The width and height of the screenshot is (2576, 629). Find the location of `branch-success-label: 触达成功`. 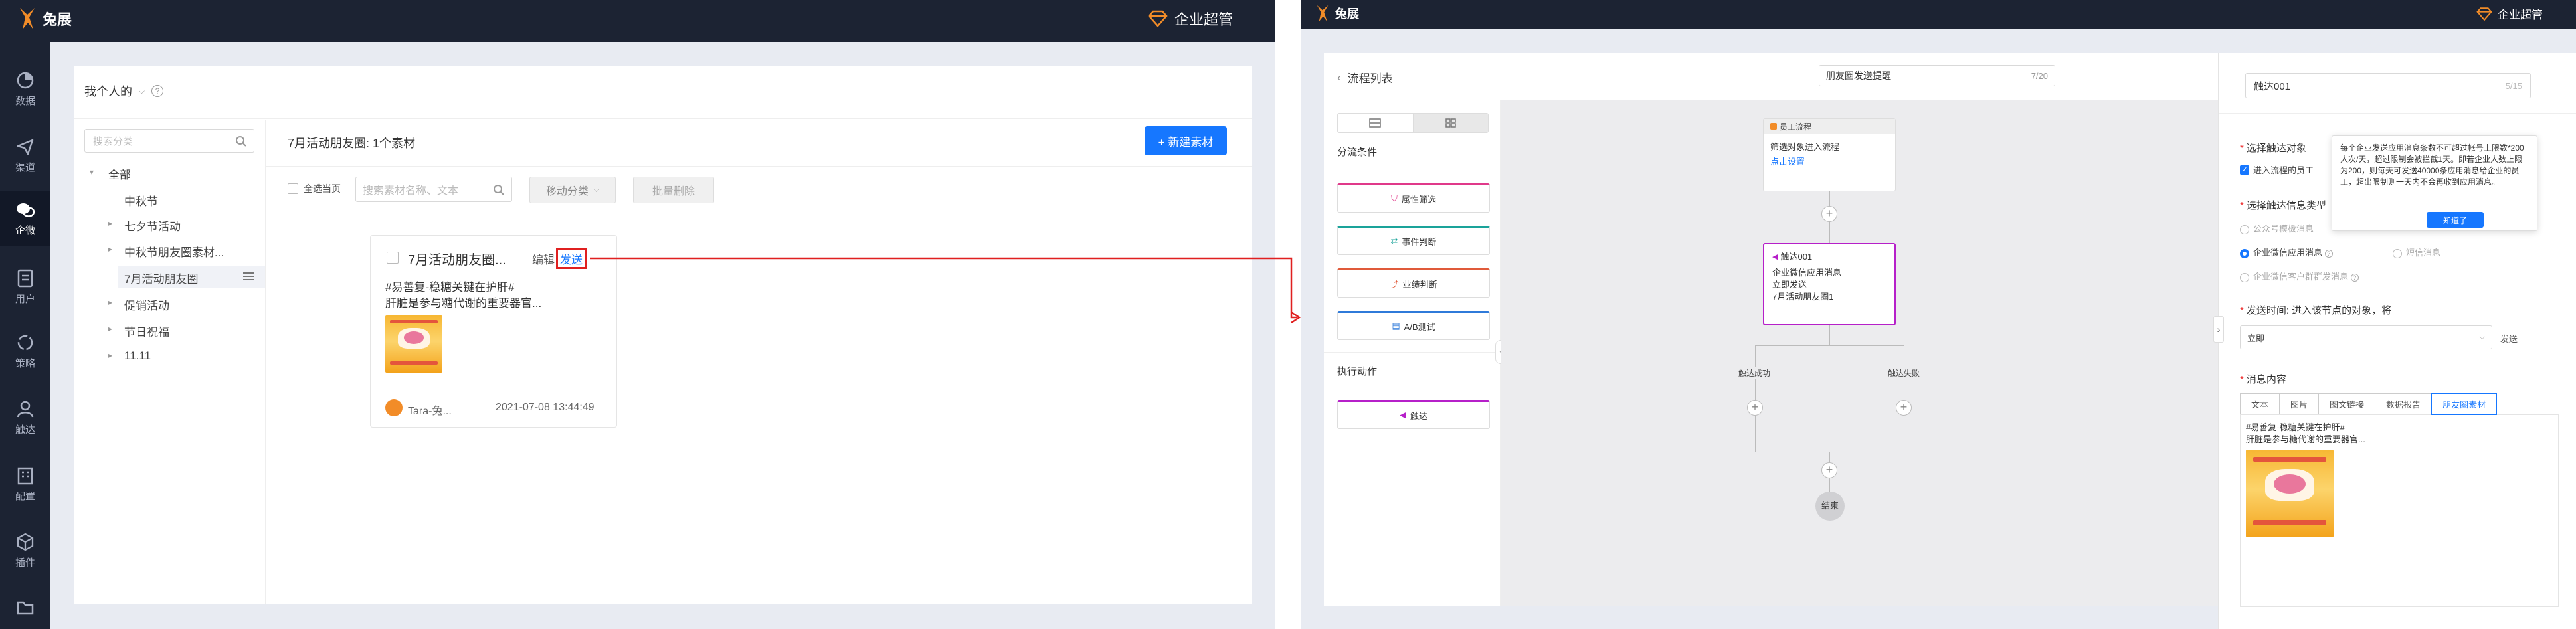

branch-success-label: 触达成功 is located at coordinates (1754, 373).